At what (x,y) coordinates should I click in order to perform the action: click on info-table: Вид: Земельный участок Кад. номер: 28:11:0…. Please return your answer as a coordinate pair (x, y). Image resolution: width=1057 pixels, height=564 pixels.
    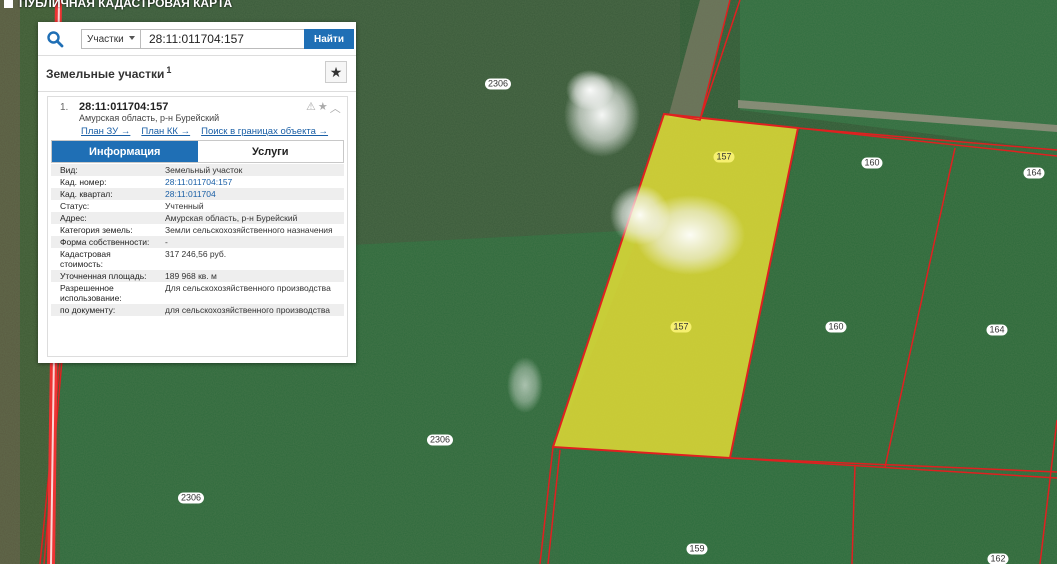
    Looking at the image, I should click on (197, 240).